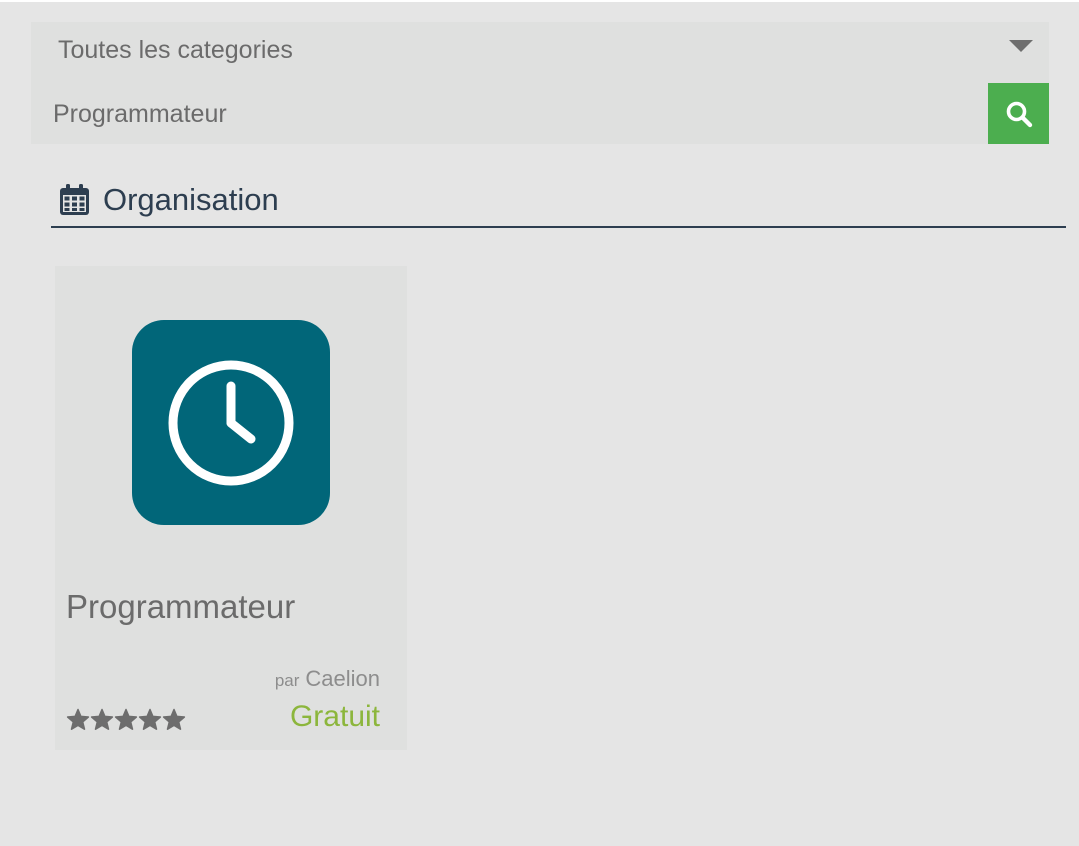  What do you see at coordinates (558, 203) in the screenshot?
I see `section-header: Organisation` at bounding box center [558, 203].